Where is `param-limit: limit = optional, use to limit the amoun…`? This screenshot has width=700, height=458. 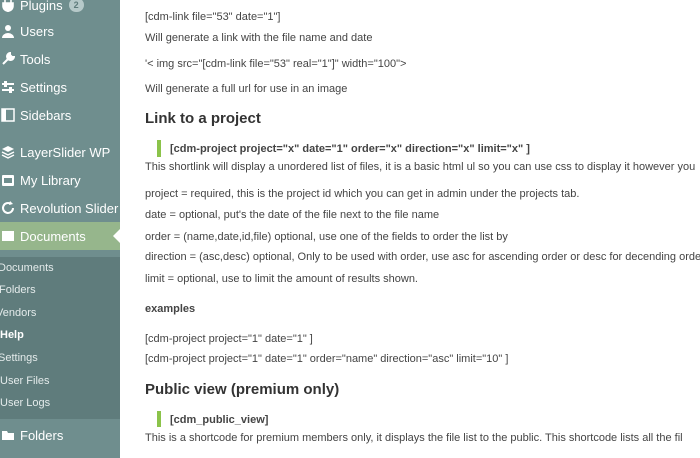
param-limit: limit = optional, use to limit the amoun… is located at coordinates (281, 279).